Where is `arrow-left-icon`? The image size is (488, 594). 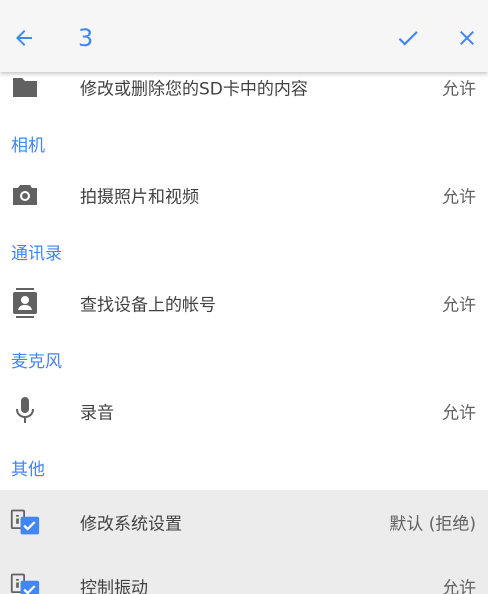
arrow-left-icon is located at coordinates (24, 38).